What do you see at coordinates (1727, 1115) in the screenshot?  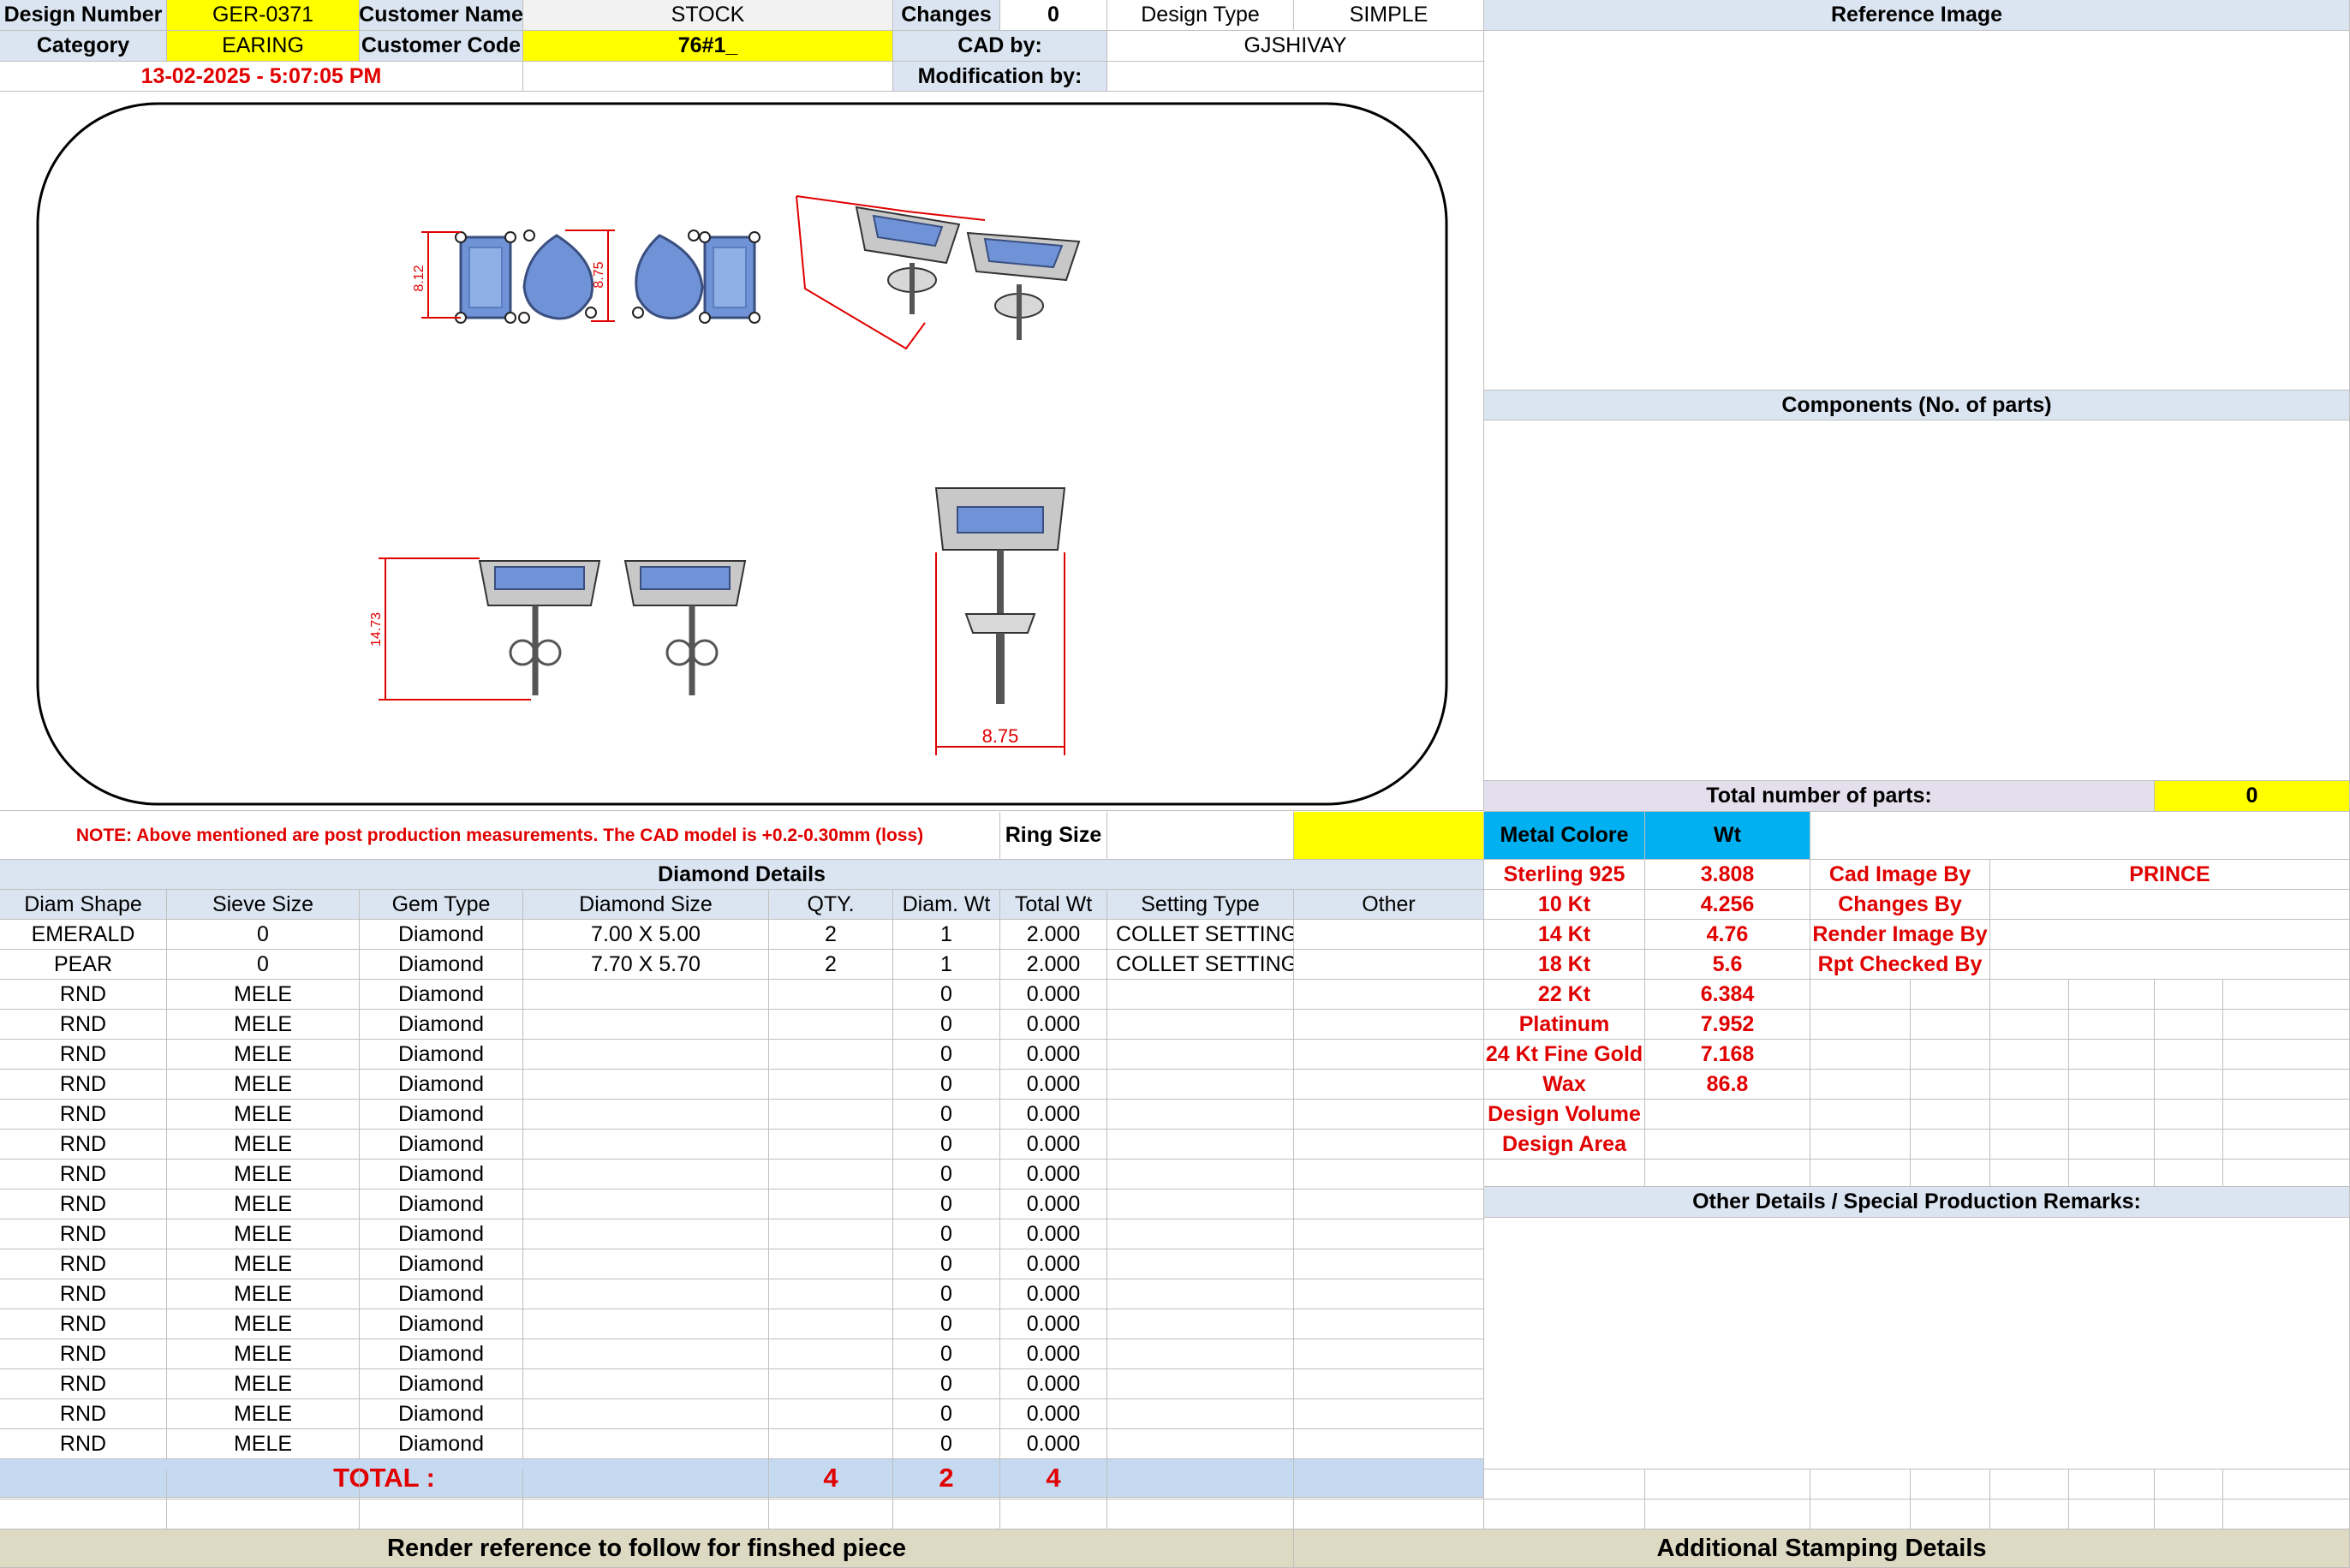 I see `metal-wt` at bounding box center [1727, 1115].